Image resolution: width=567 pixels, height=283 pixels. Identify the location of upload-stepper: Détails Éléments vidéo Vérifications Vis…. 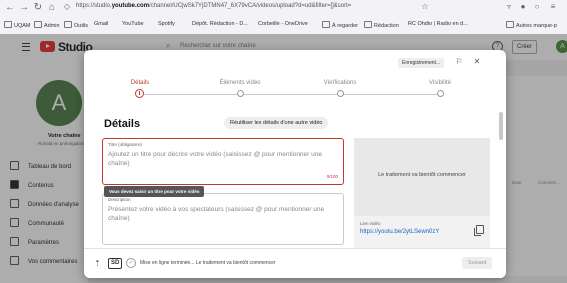
(291, 91).